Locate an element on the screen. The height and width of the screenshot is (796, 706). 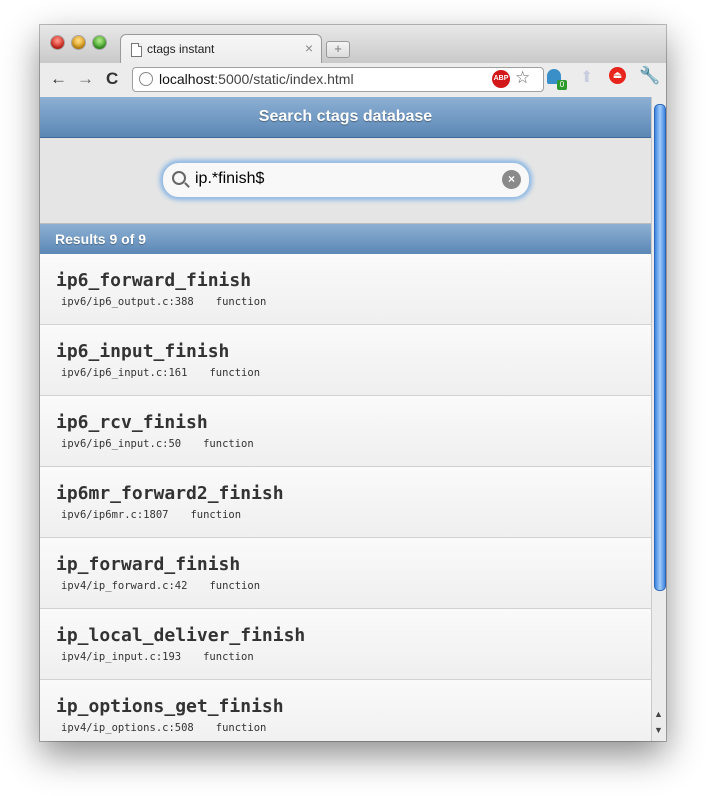
address-bar: localhost:5000/static/index.html ABP ☆ is located at coordinates (338, 79).